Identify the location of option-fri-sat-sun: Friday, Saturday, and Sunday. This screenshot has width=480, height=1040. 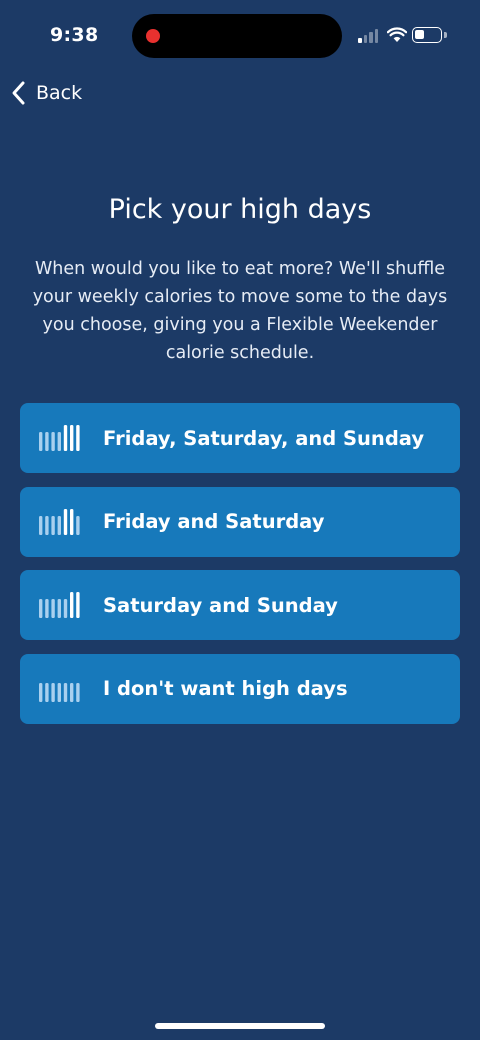
(240, 438).